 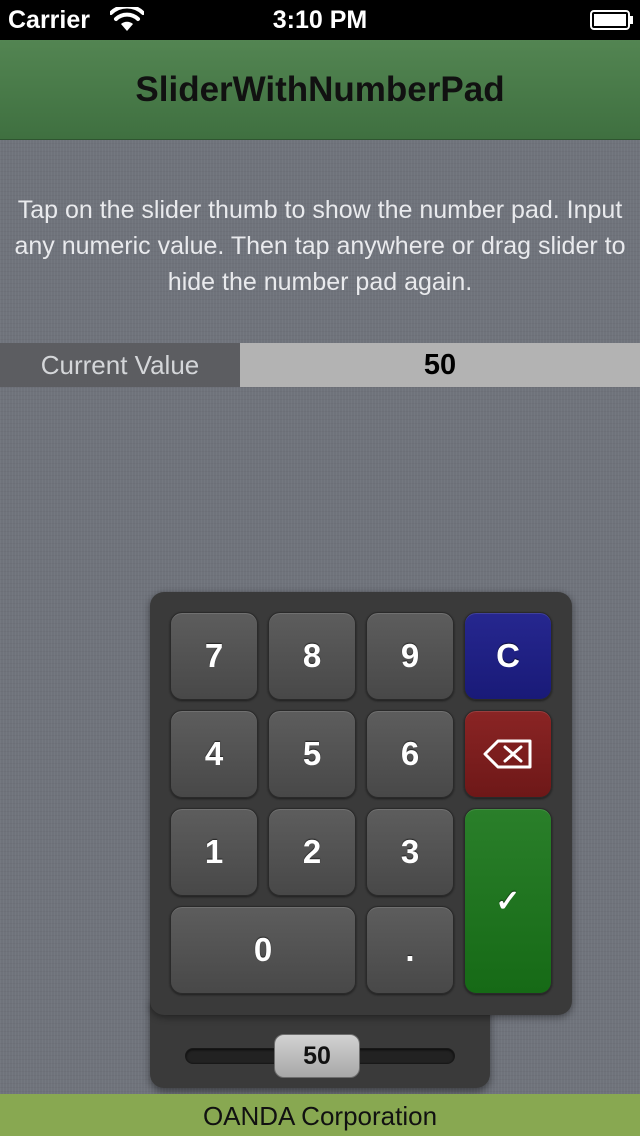 What do you see at coordinates (410, 950) in the screenshot?
I see `decimal-point-key: .` at bounding box center [410, 950].